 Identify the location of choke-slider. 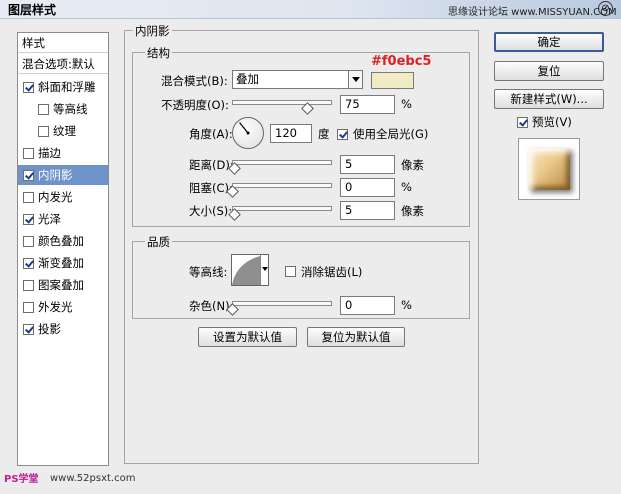
(282, 185).